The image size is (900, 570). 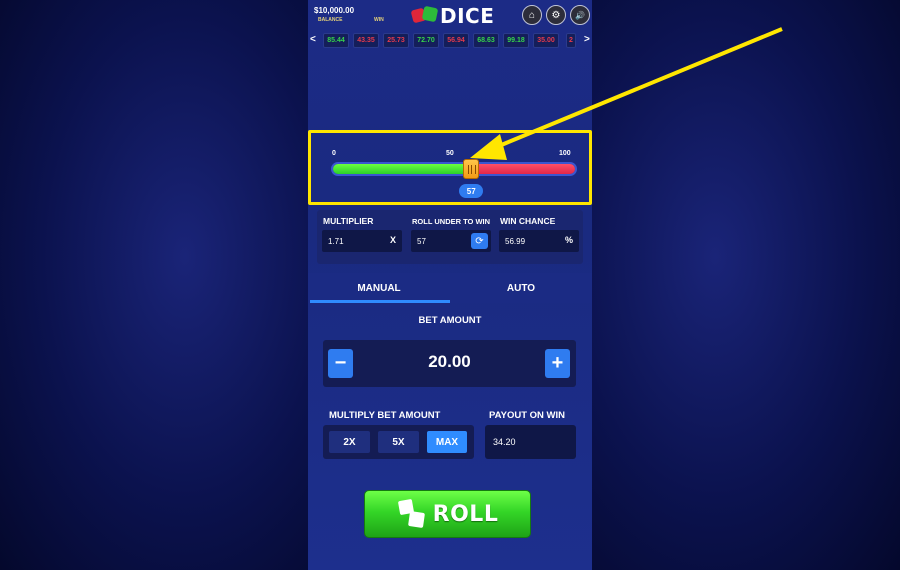 I want to click on balance-value: $10,000.00, so click(x=334, y=10).